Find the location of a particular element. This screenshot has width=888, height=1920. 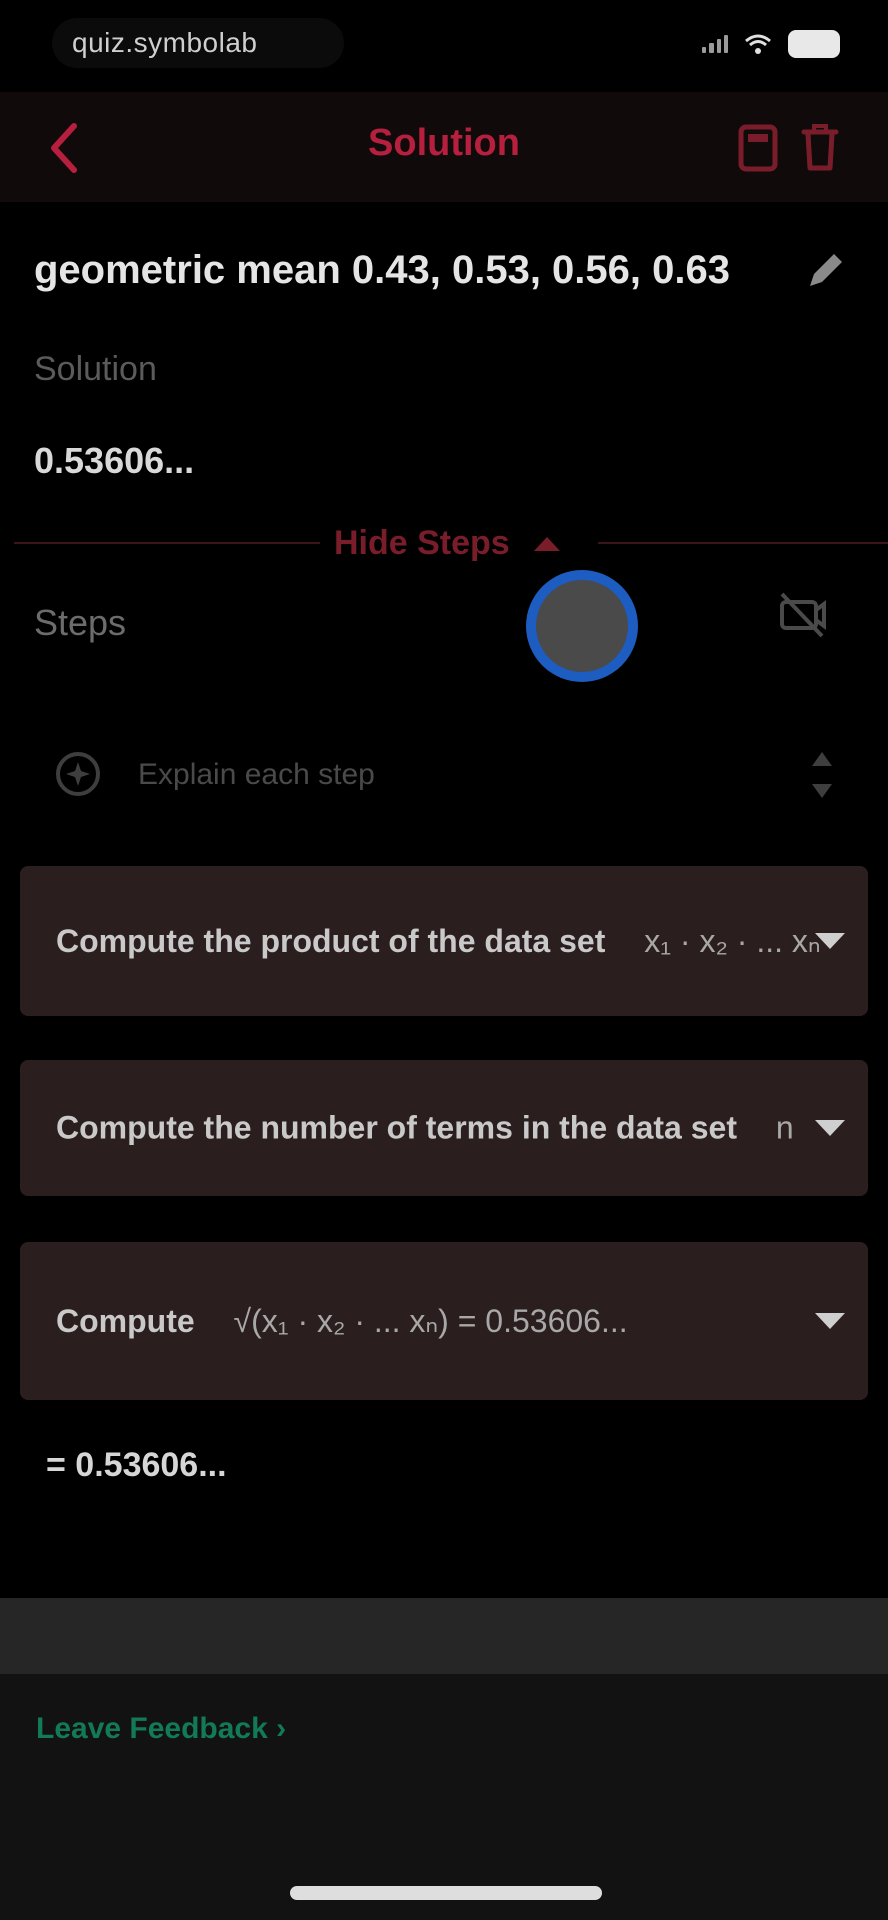

steps-divider: Hide Steps is located at coordinates (451, 543).